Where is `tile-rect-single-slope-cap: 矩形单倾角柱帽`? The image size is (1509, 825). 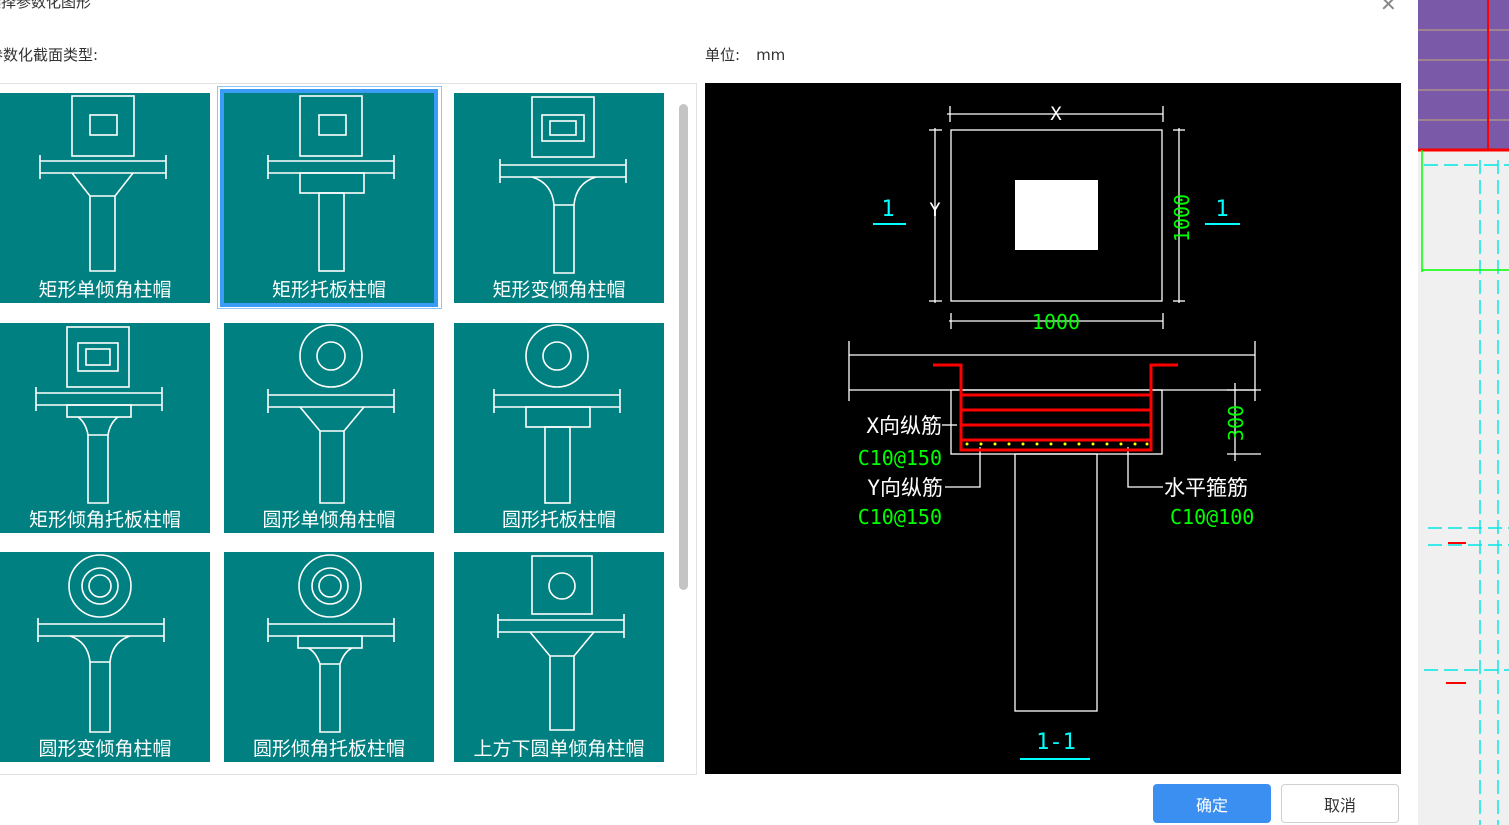 tile-rect-single-slope-cap: 矩形单倾角柱帽 is located at coordinates (105, 198).